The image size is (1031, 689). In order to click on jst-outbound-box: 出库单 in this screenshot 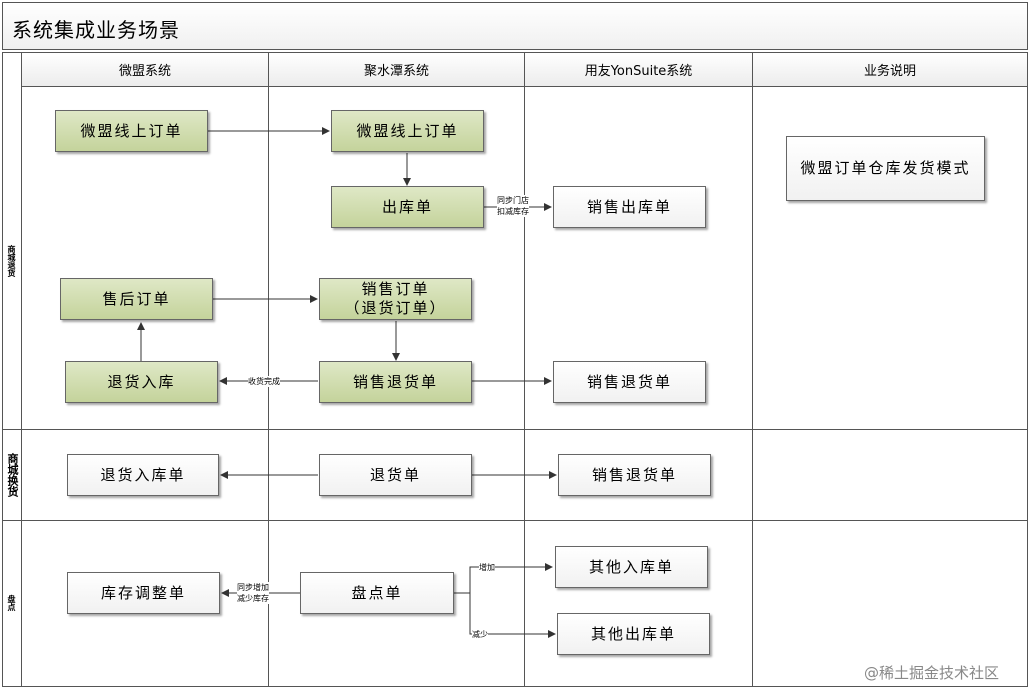, I will do `click(407, 207)`.